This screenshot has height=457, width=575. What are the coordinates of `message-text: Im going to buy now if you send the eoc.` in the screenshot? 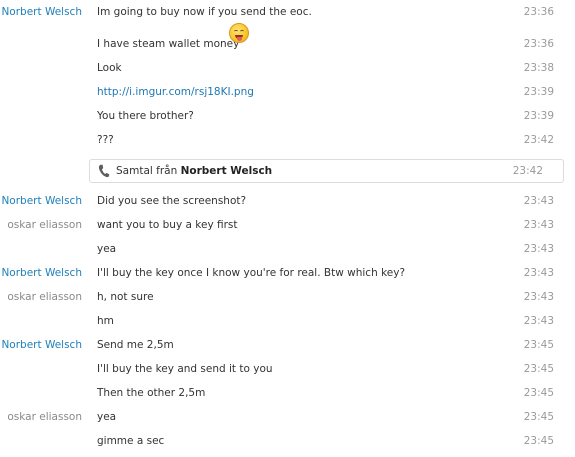 It's located at (204, 12).